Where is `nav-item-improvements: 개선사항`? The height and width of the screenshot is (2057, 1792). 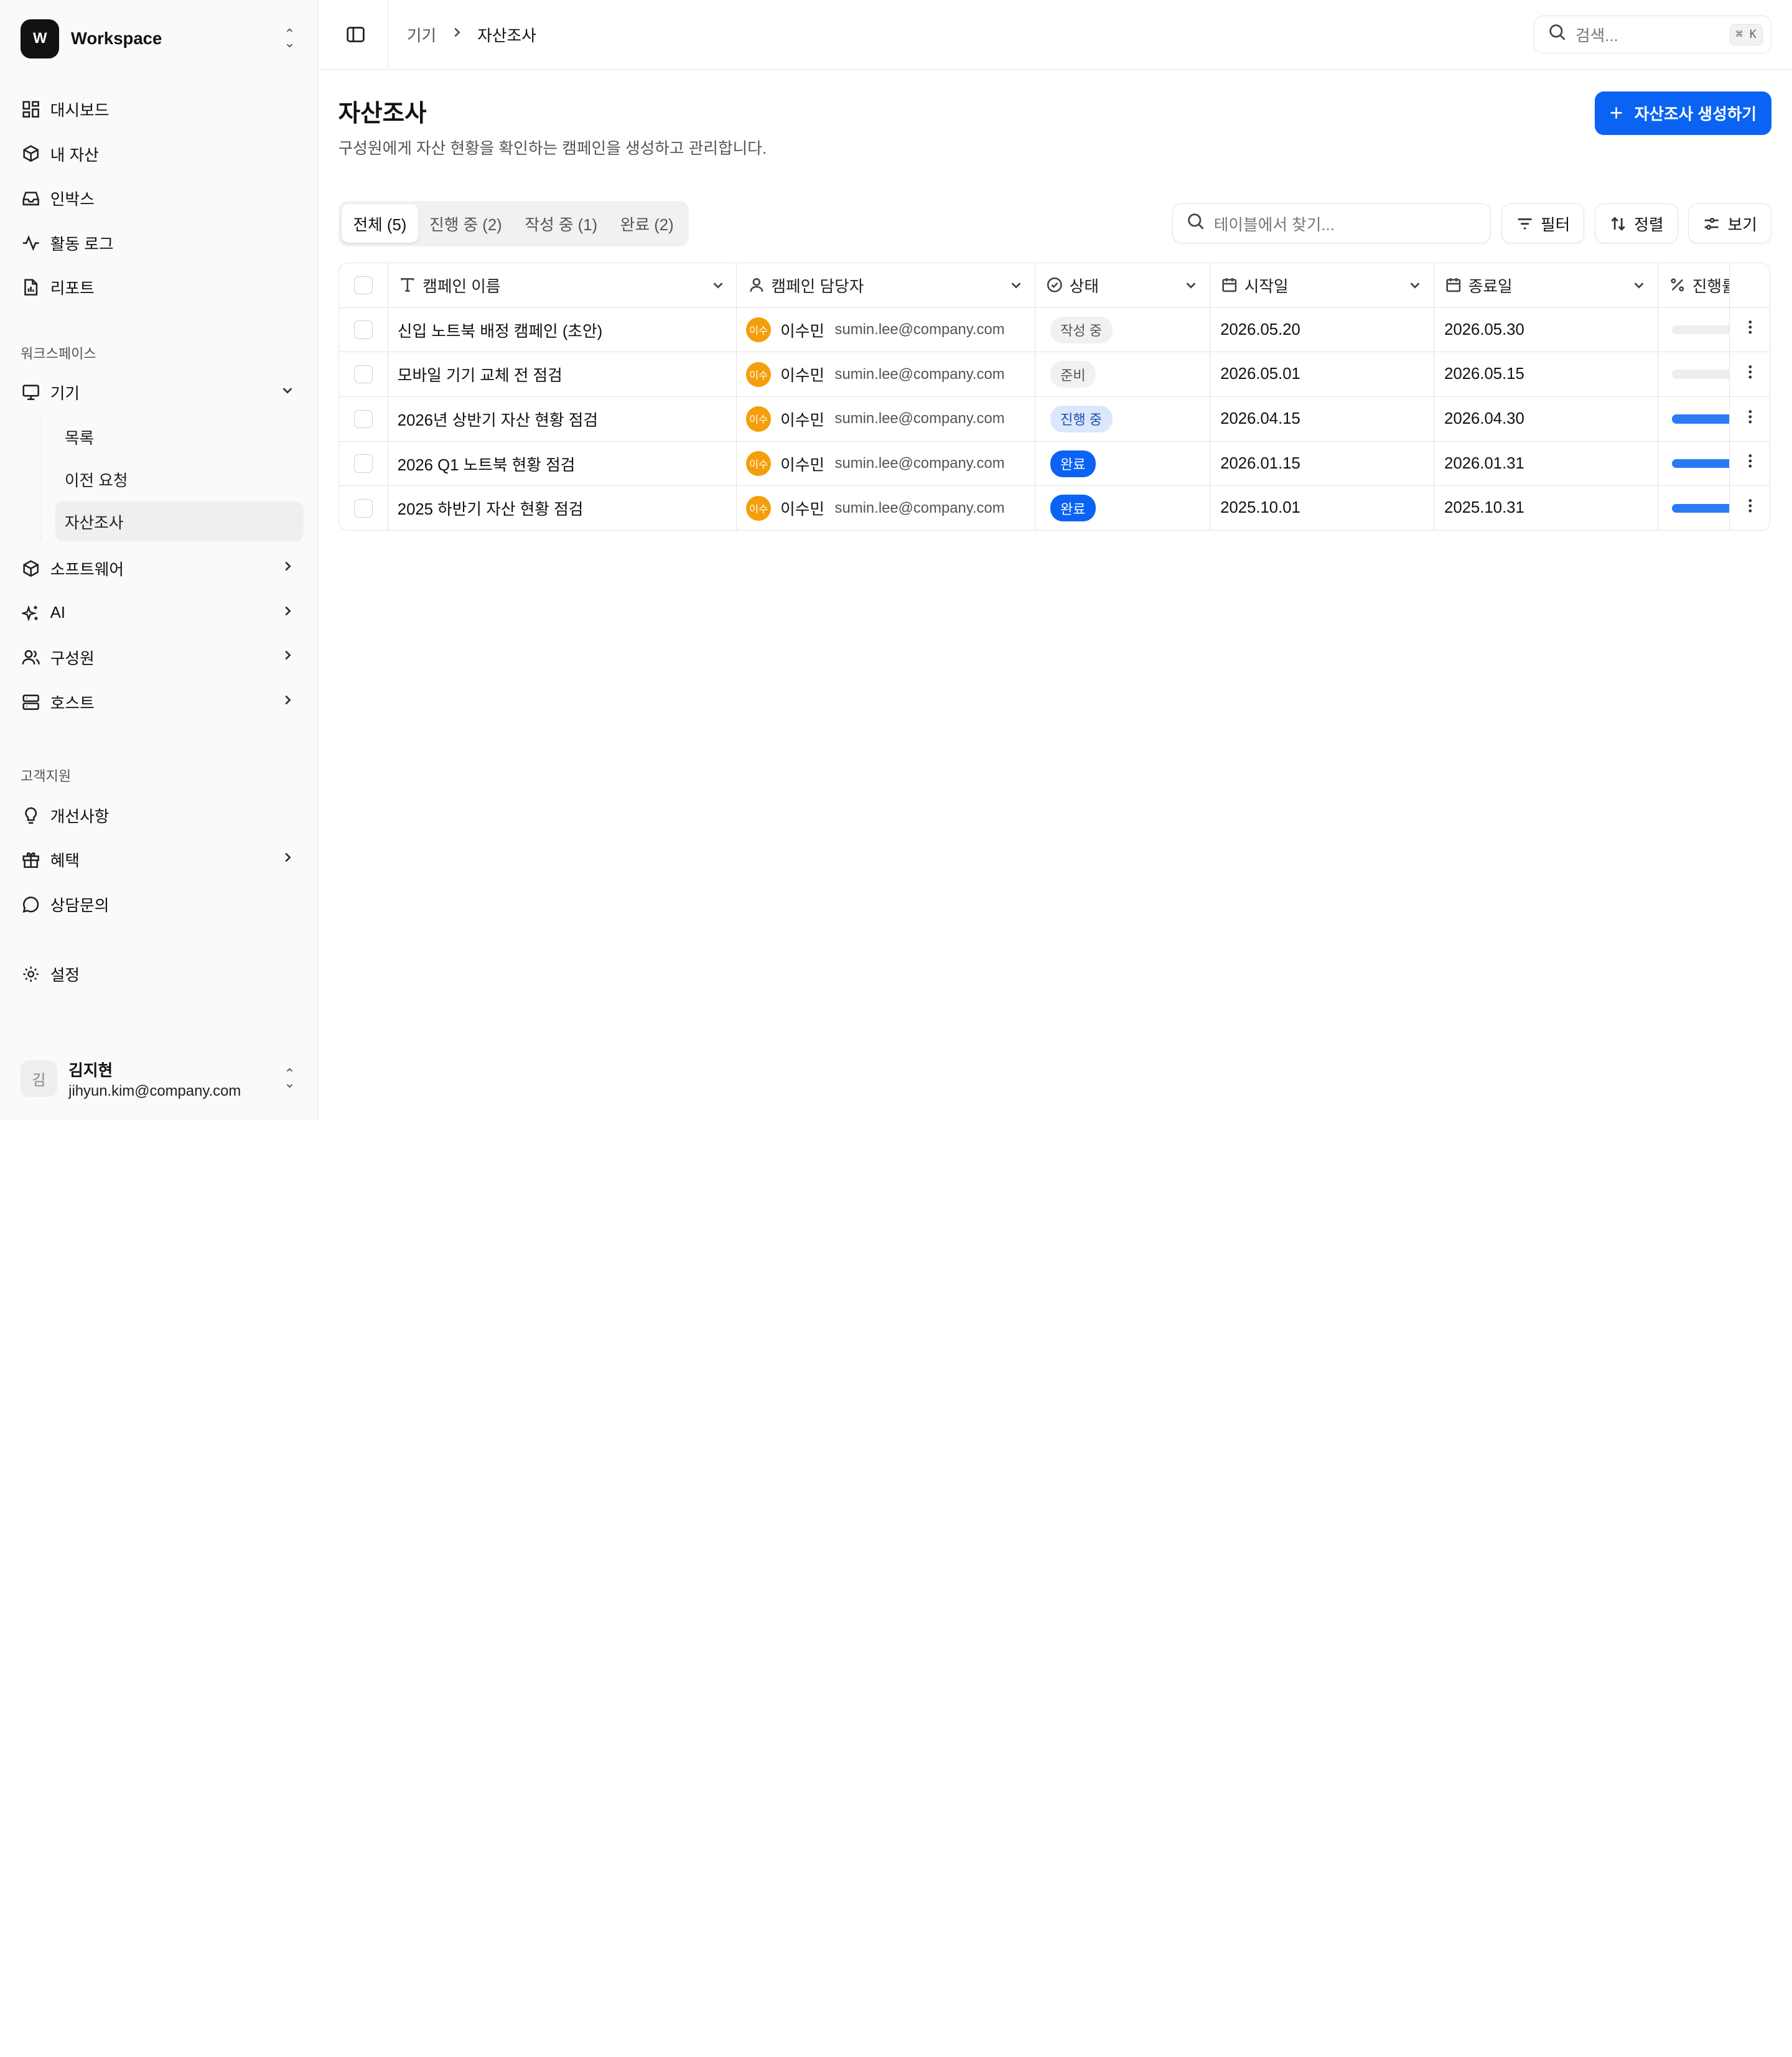 nav-item-improvements: 개선사항 is located at coordinates (159, 815).